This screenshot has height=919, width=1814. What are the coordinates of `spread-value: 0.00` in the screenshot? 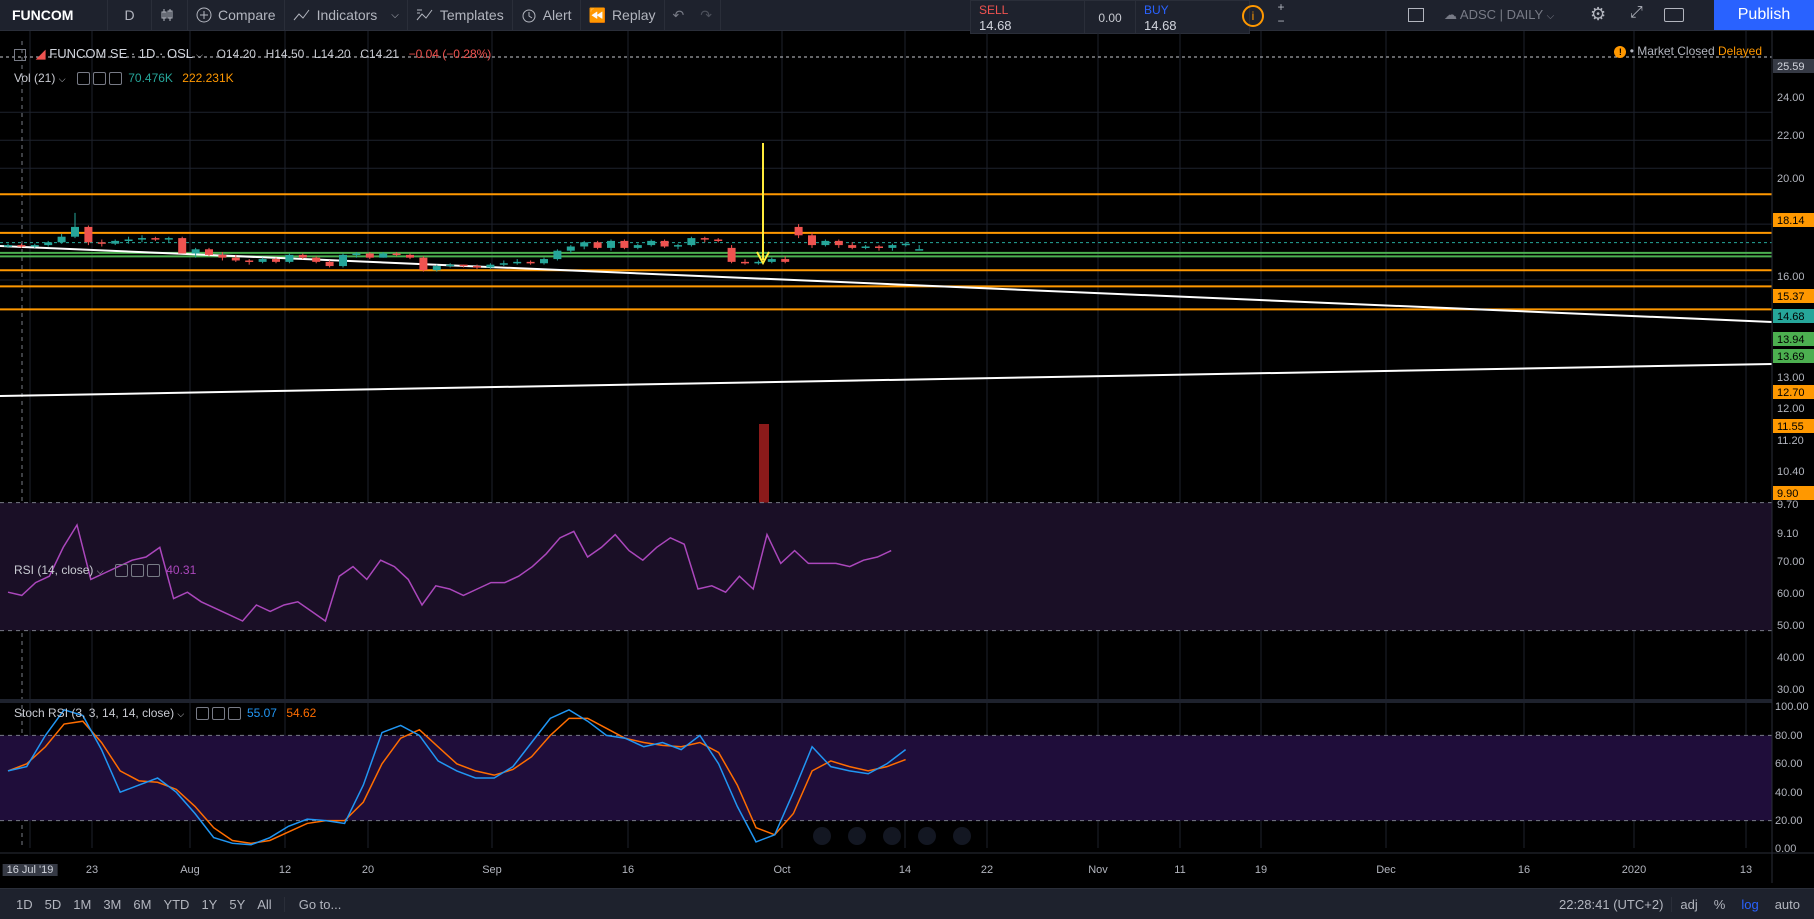 It's located at (1110, 17).